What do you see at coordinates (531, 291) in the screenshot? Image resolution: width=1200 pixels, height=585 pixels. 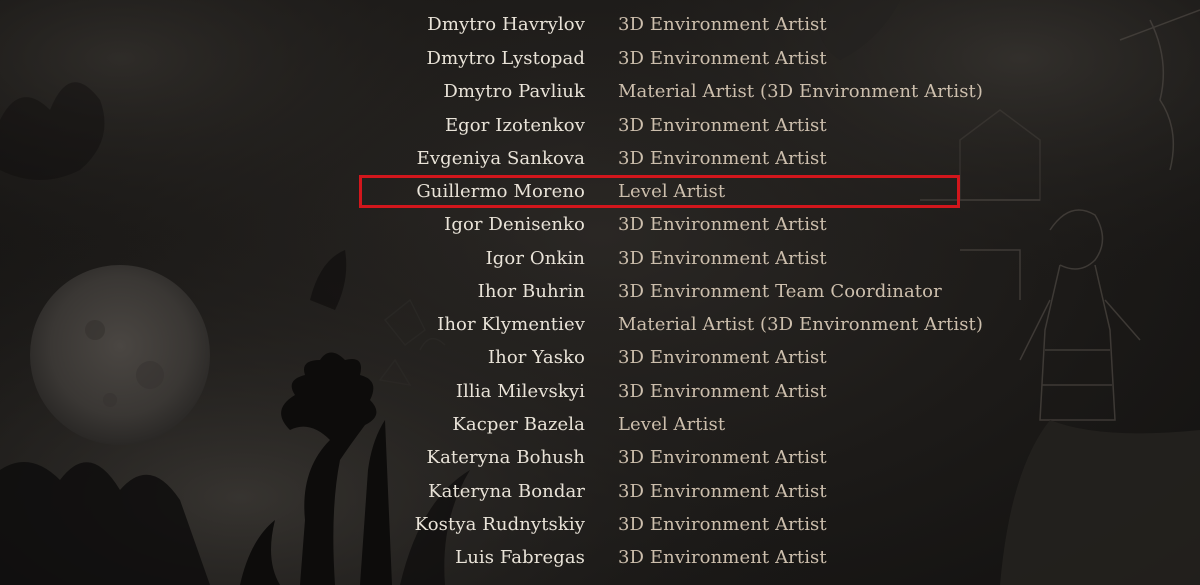 I see `credit-name: Ihor Buhrin` at bounding box center [531, 291].